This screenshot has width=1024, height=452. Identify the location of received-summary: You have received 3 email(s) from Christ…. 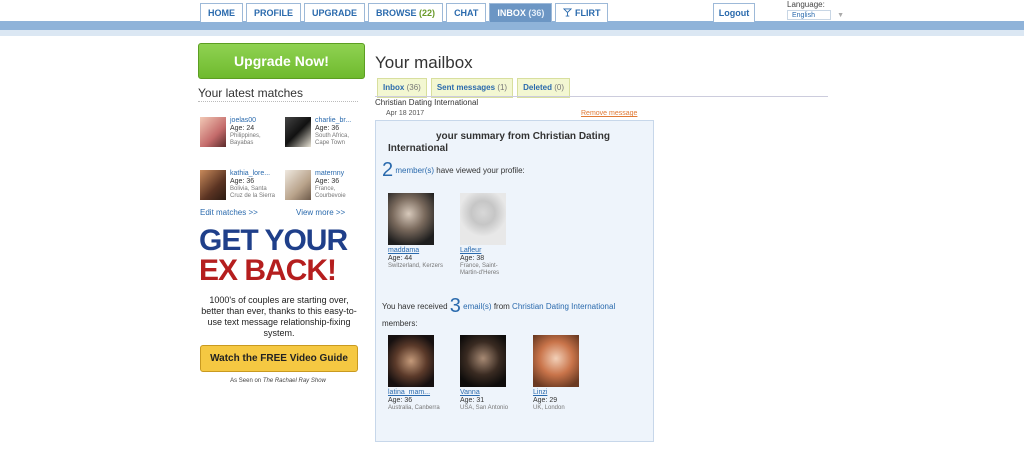
(498, 306).